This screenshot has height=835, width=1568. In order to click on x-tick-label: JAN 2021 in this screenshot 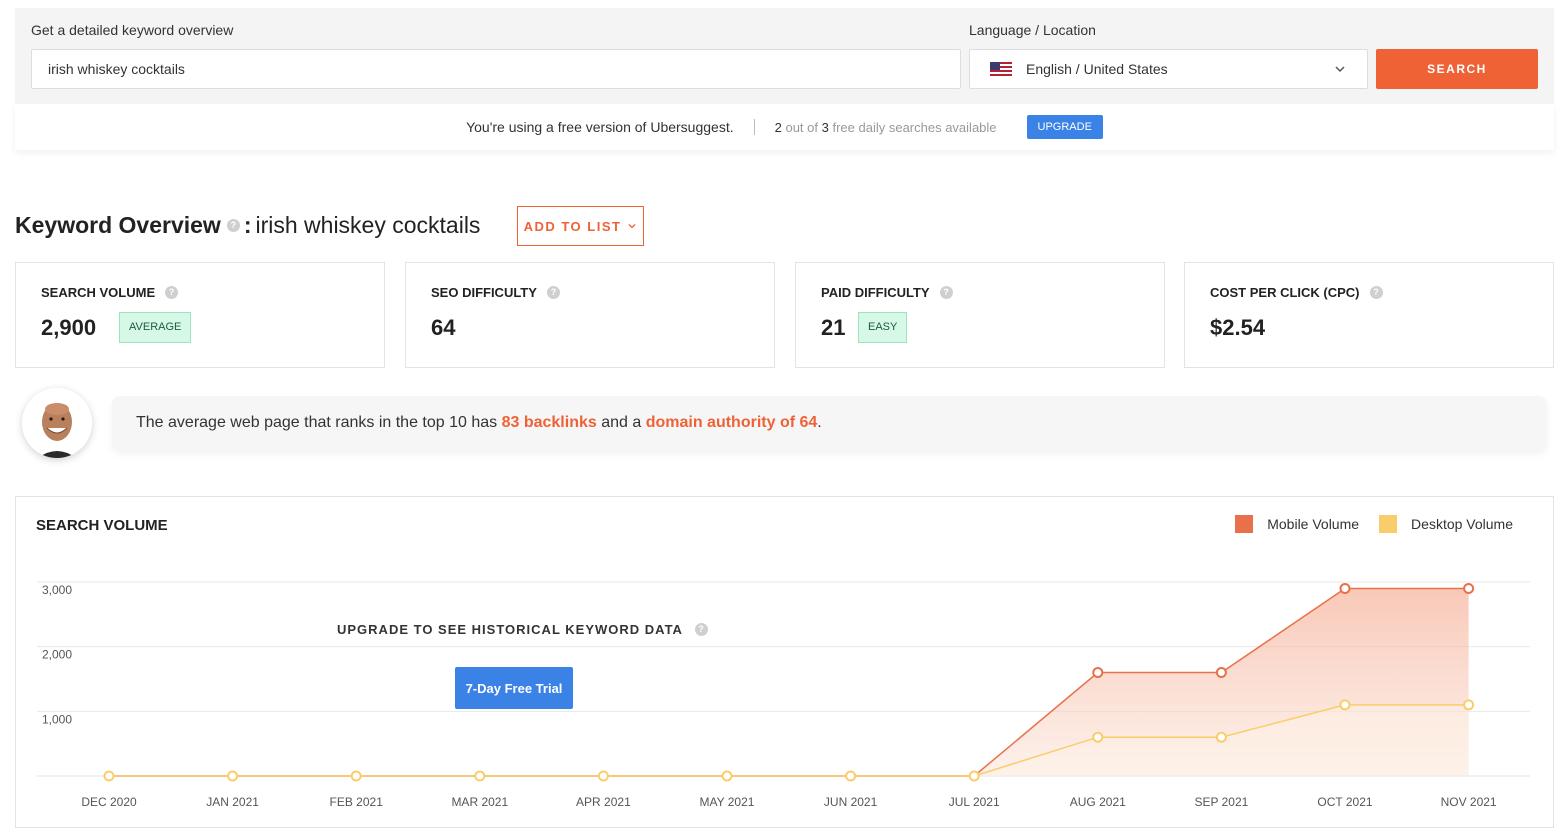, I will do `click(232, 802)`.